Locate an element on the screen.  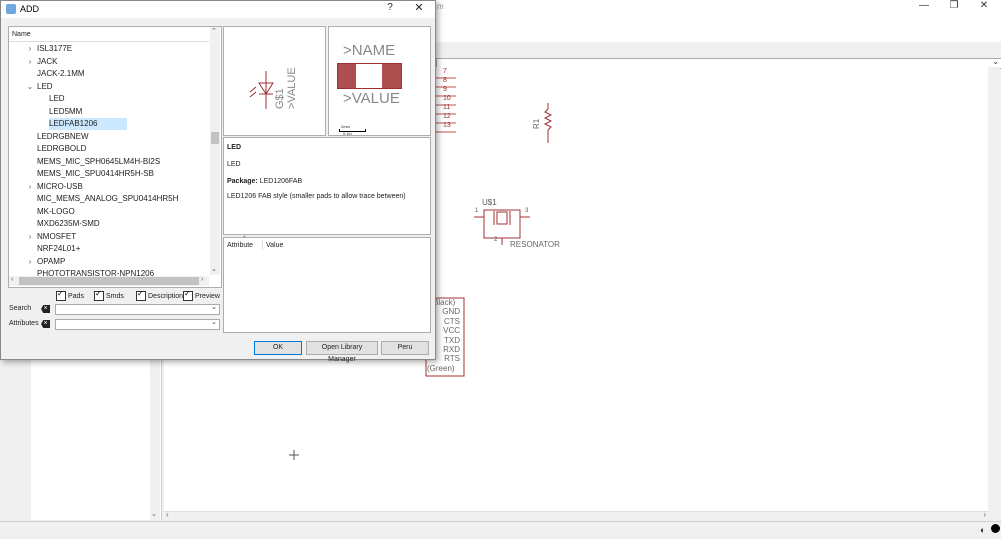
left-panel-scrollbar: ⌄ is located at coordinates (155, 440).